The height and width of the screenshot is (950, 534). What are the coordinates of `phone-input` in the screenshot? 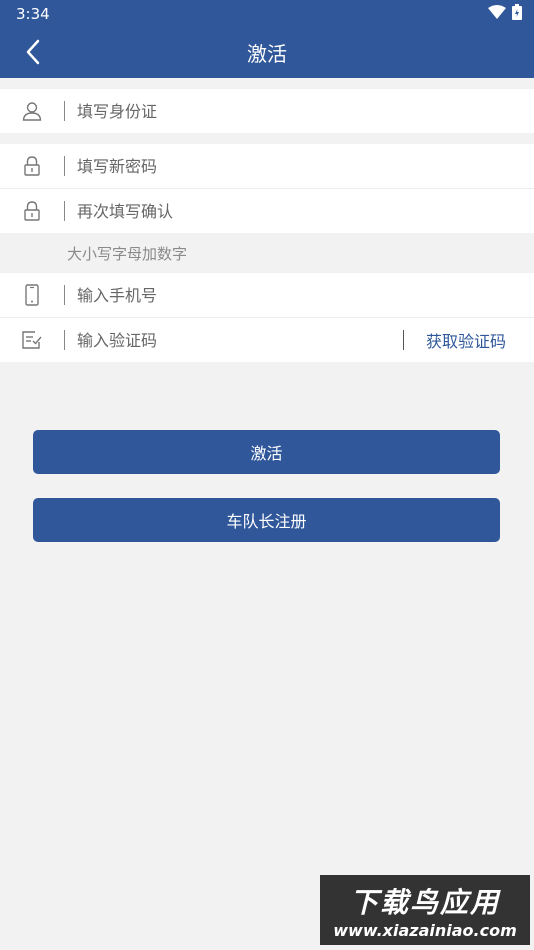 It's located at (305, 295).